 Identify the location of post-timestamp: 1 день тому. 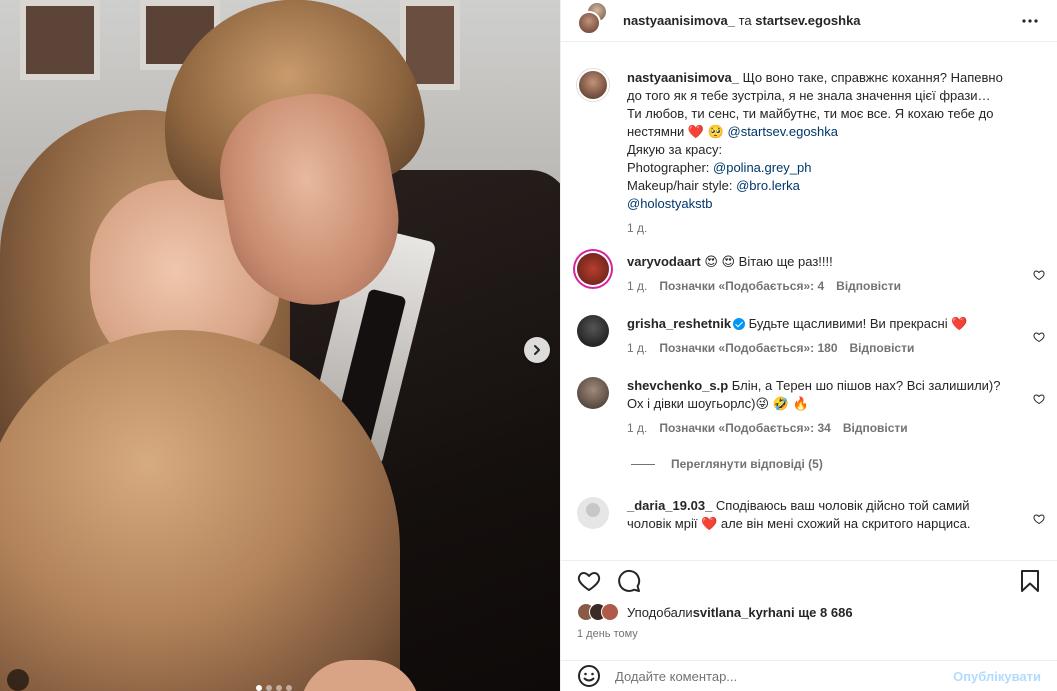
(607, 634).